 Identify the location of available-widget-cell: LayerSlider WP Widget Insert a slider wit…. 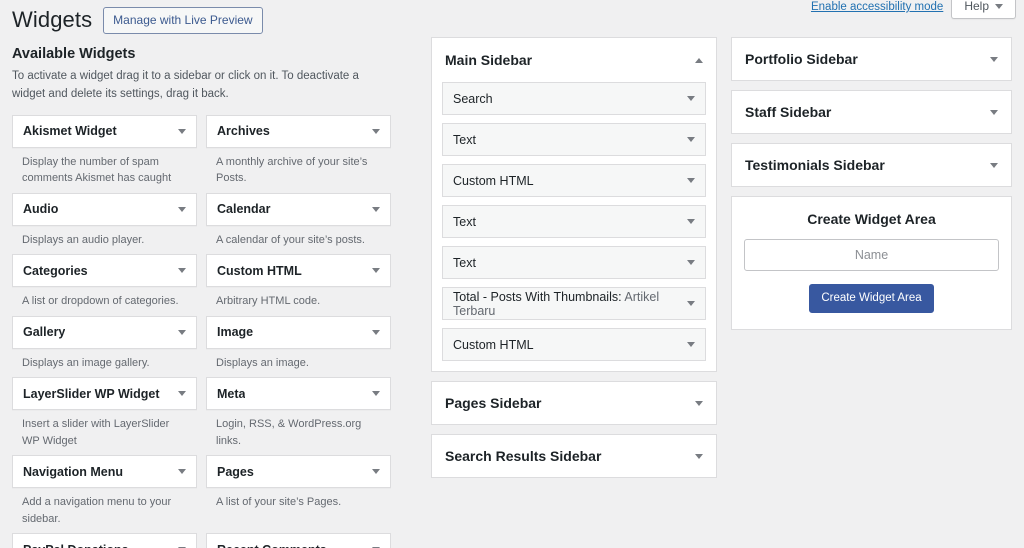
(104, 413).